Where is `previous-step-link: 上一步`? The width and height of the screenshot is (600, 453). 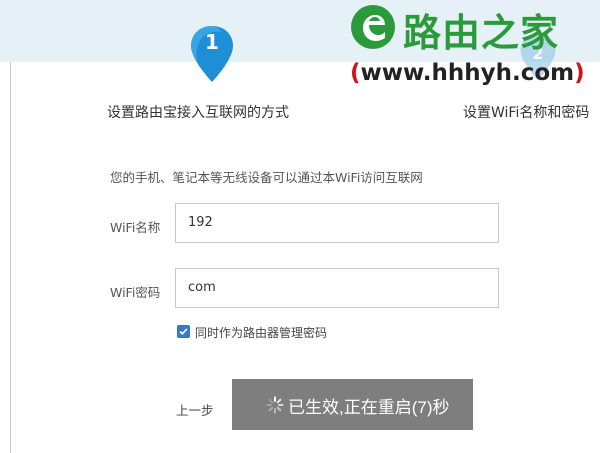 previous-step-link: 上一步 is located at coordinates (195, 409).